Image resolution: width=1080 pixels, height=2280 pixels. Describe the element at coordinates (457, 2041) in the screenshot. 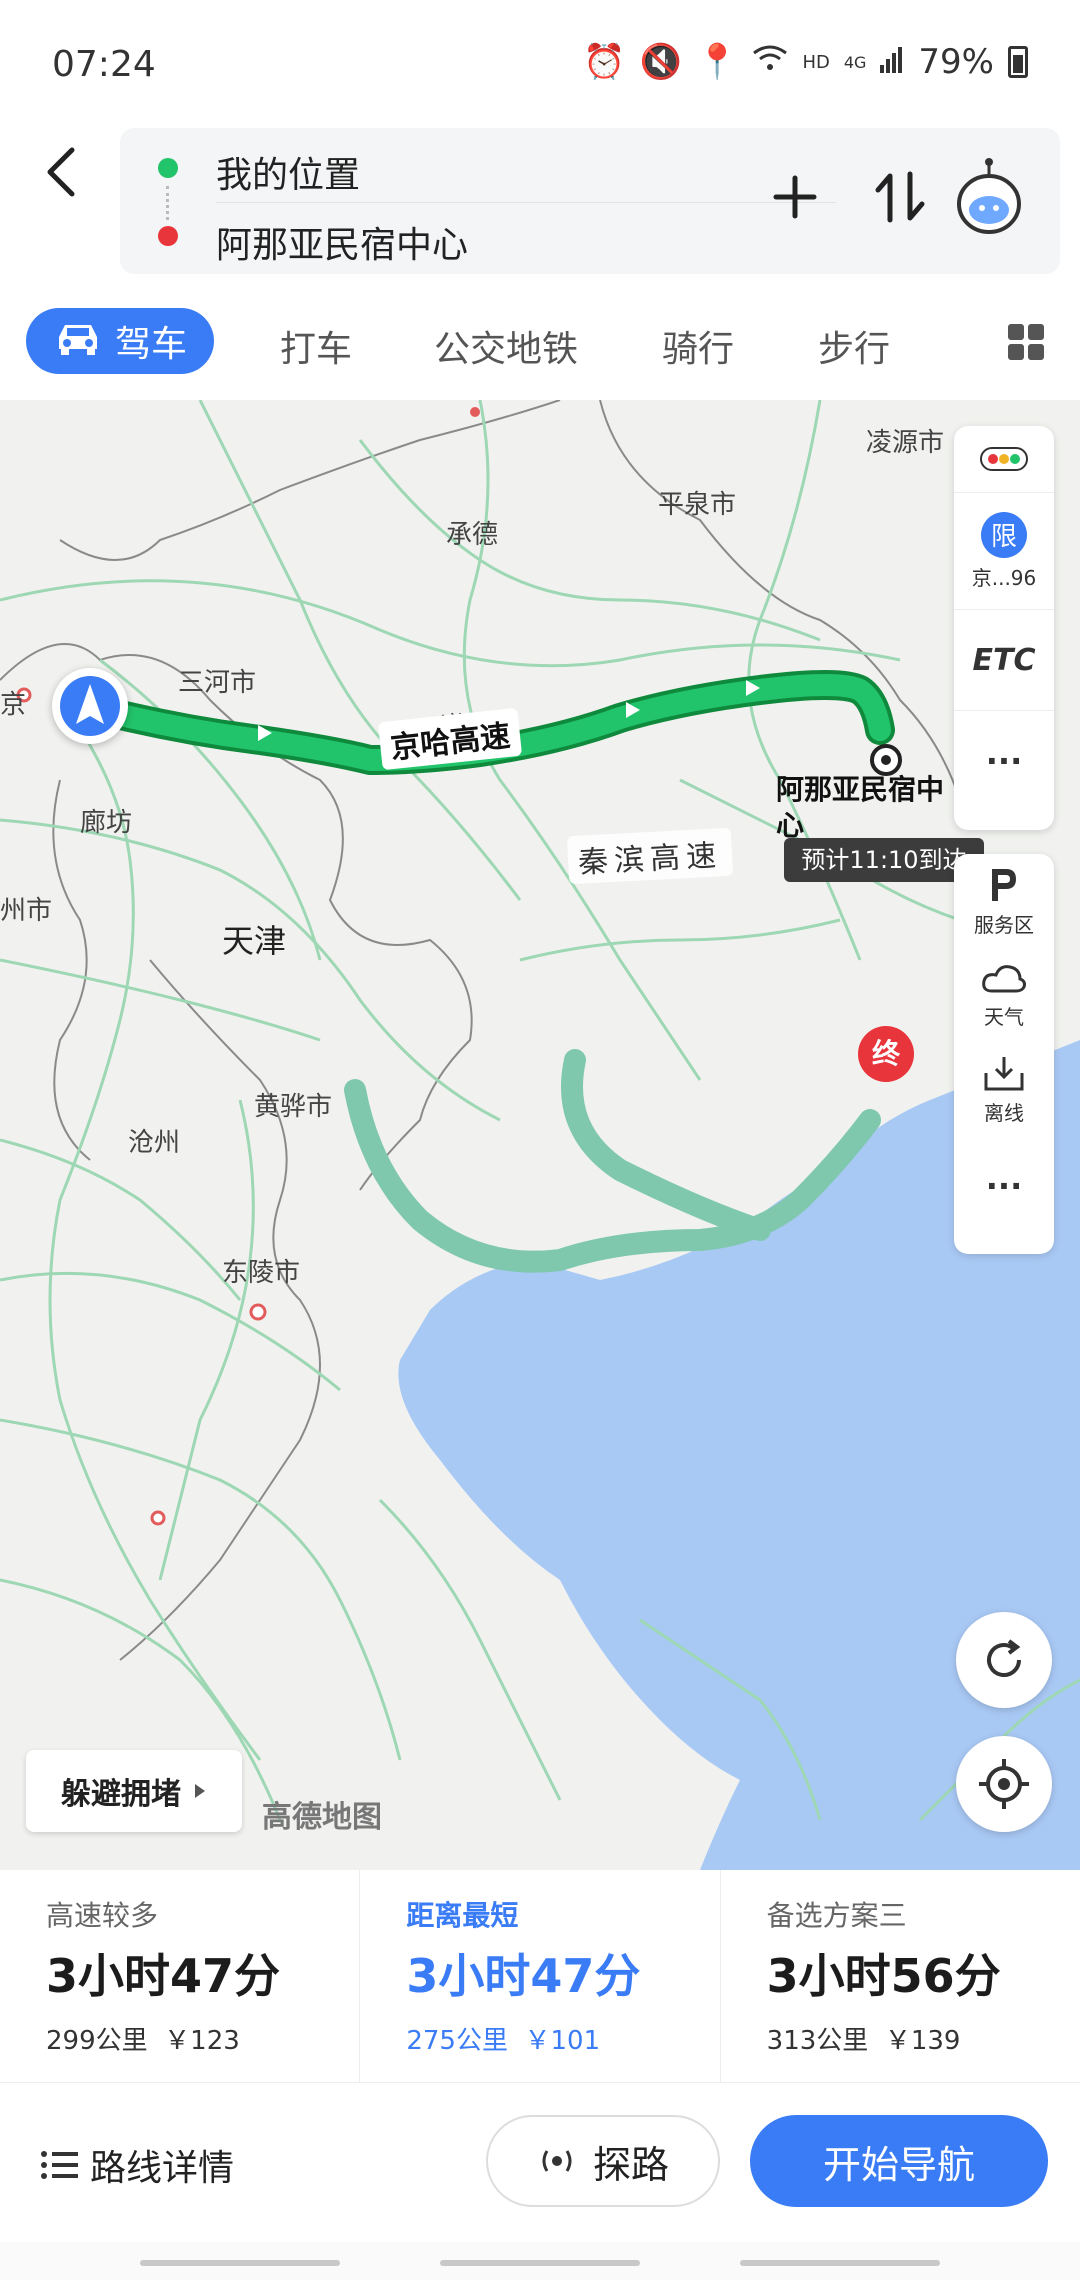

I see `option-distance: 275公里` at that location.